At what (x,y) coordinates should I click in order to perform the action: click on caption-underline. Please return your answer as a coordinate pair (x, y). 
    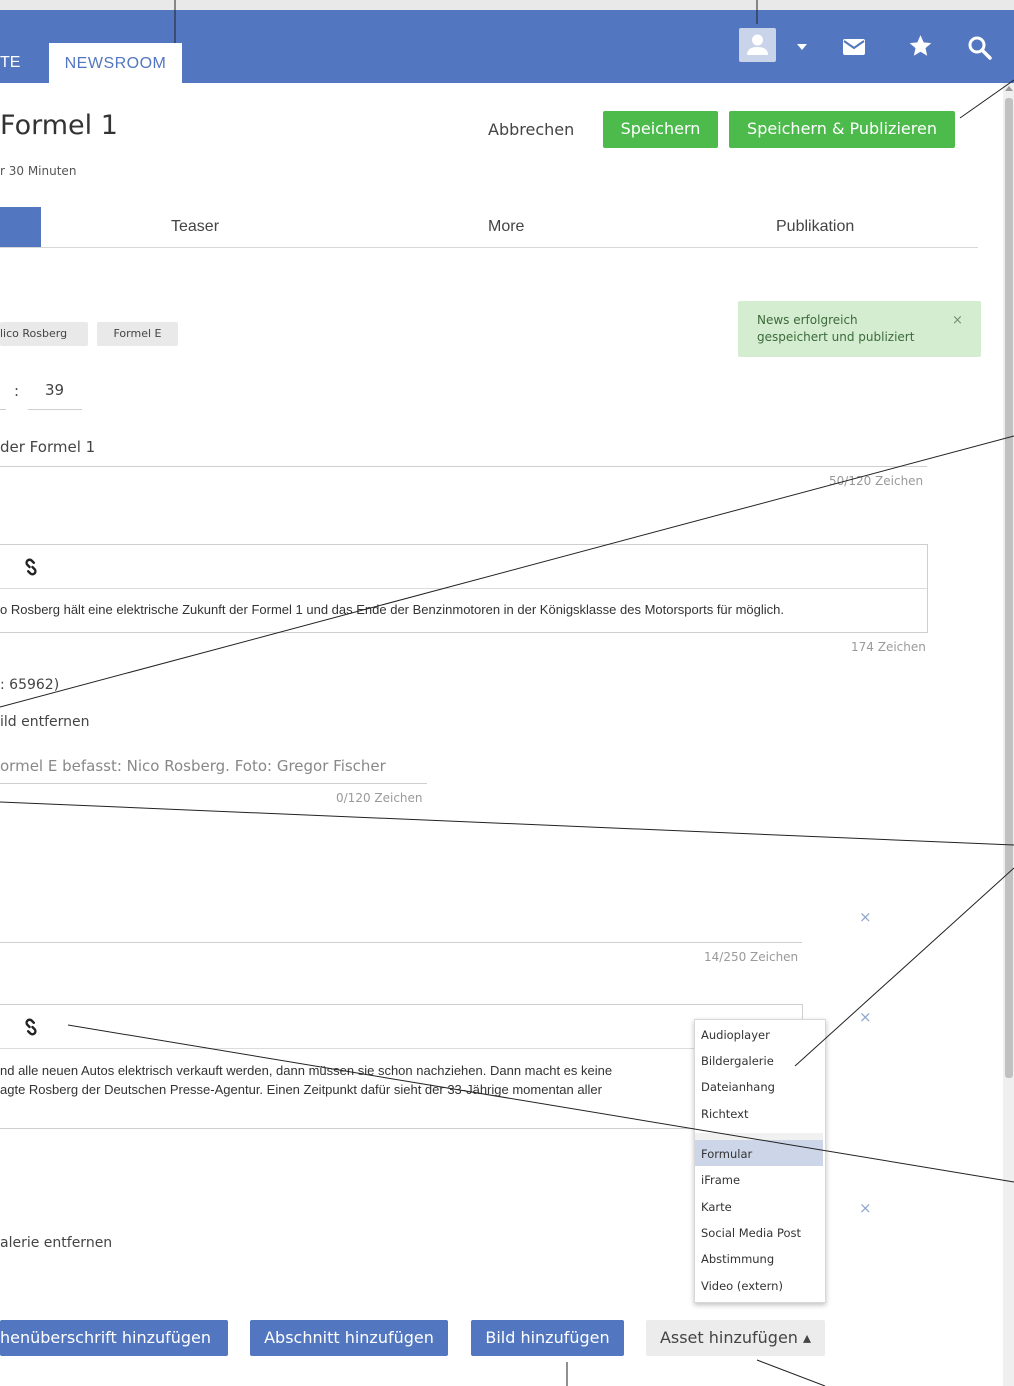
    Looking at the image, I should click on (213, 783).